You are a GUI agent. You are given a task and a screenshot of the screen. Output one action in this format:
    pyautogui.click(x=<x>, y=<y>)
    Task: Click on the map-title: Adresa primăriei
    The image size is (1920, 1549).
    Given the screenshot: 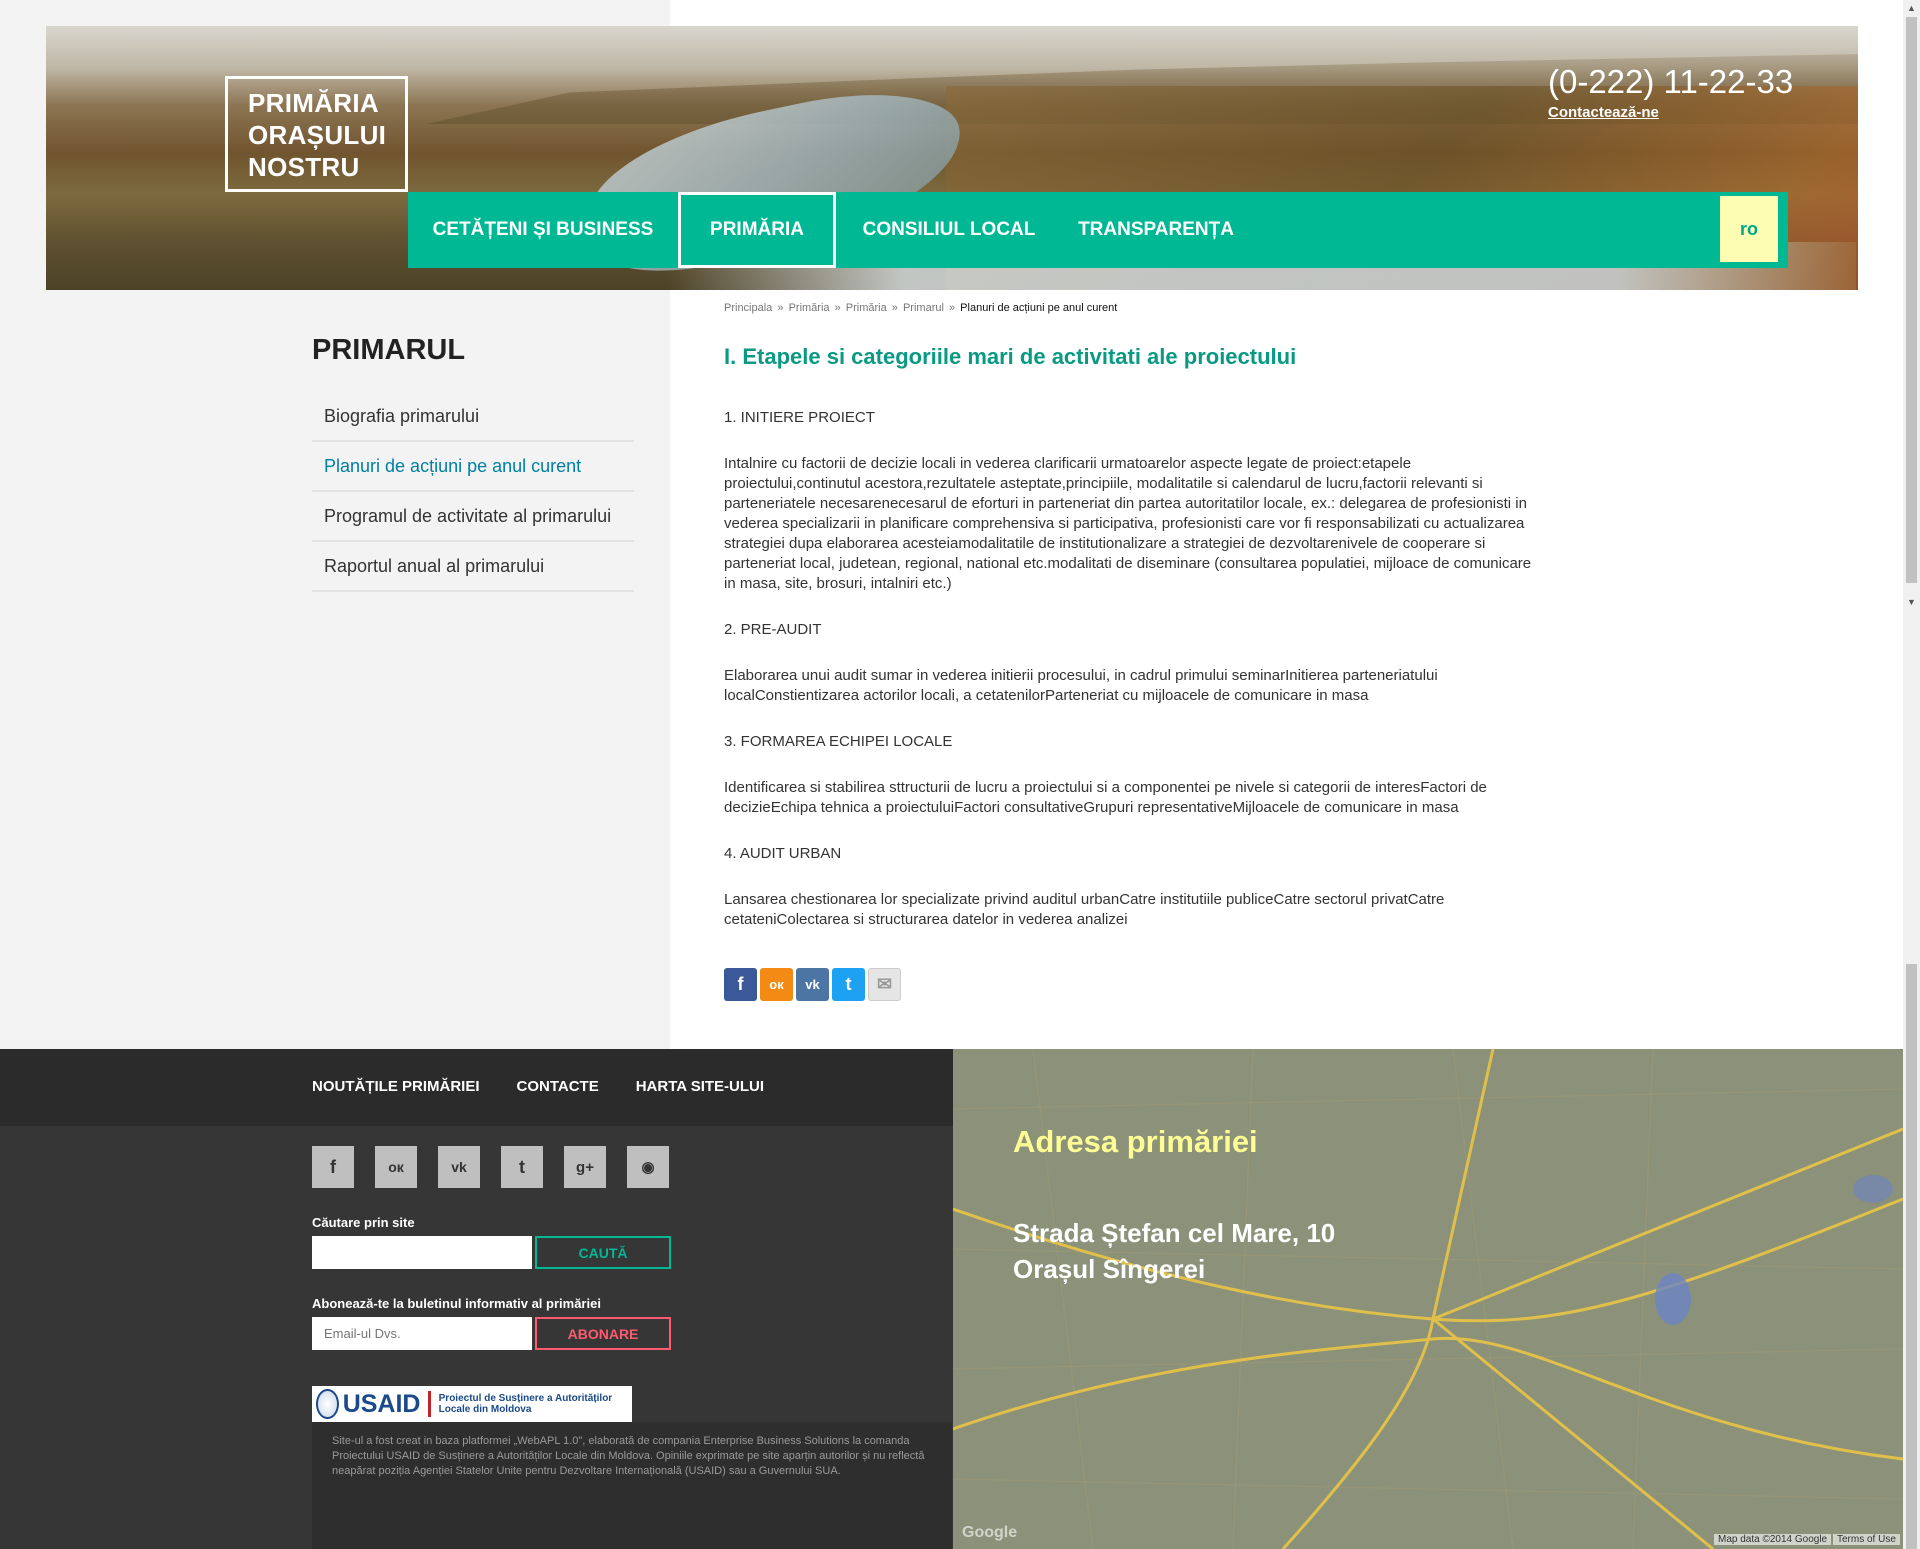 What is the action you would take?
    pyautogui.click(x=1135, y=1141)
    